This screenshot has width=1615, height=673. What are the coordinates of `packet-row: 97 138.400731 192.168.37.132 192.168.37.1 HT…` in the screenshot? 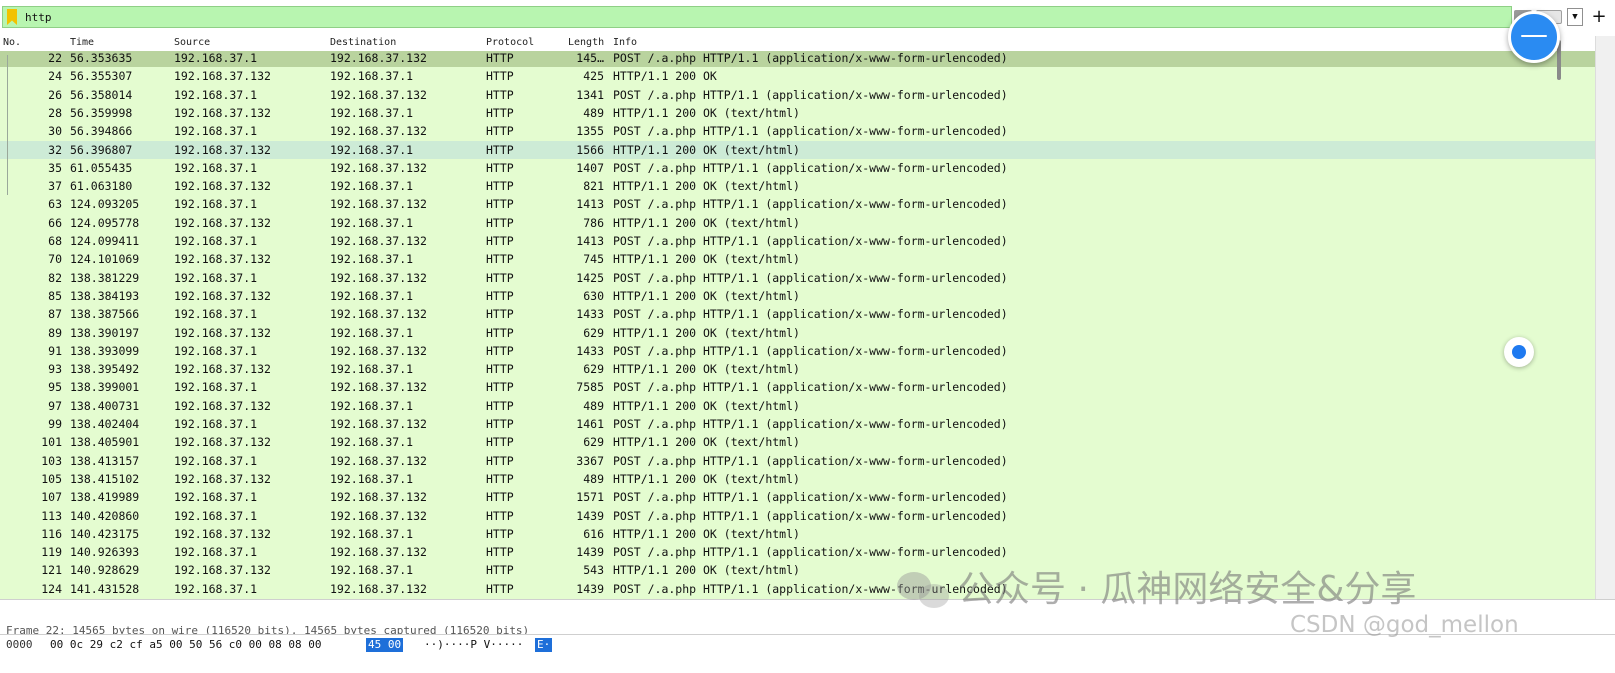 It's located at (797, 406).